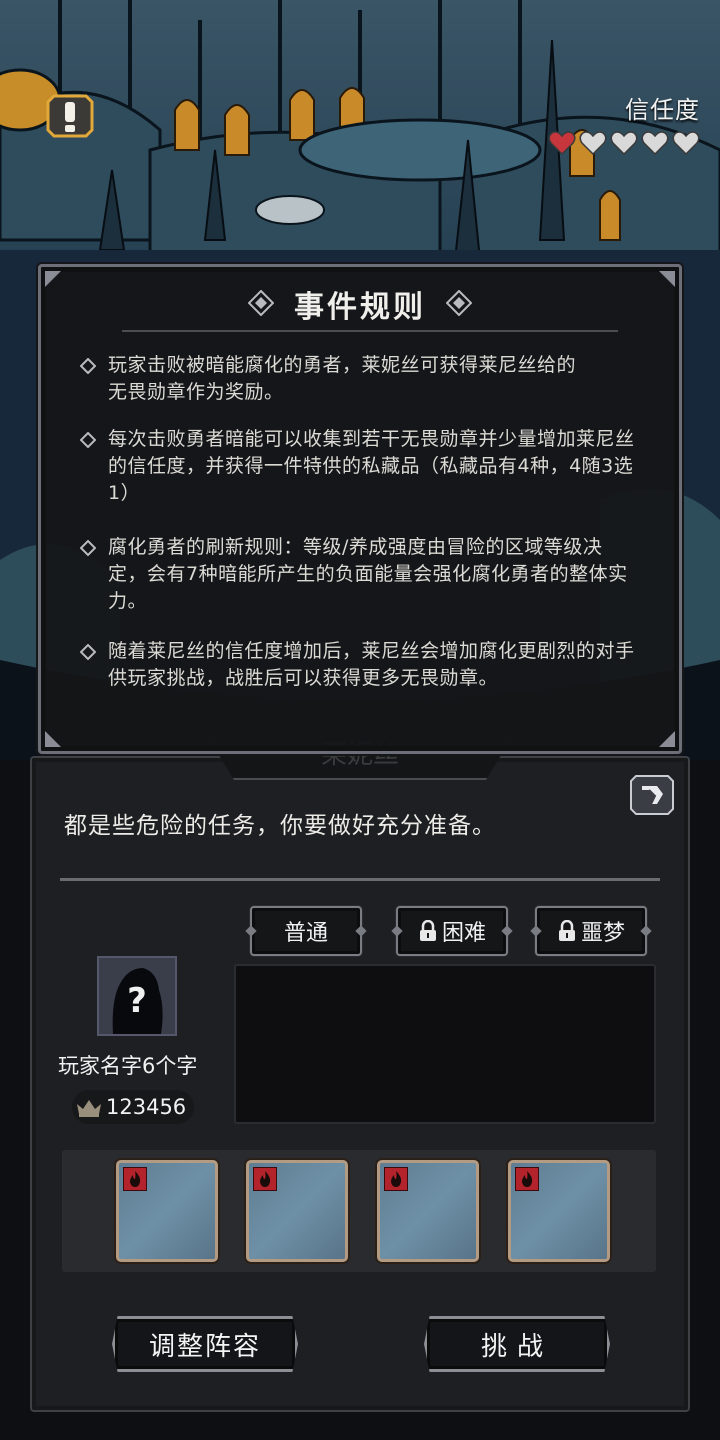  I want to click on challenge-label: 挑战, so click(516, 1346).